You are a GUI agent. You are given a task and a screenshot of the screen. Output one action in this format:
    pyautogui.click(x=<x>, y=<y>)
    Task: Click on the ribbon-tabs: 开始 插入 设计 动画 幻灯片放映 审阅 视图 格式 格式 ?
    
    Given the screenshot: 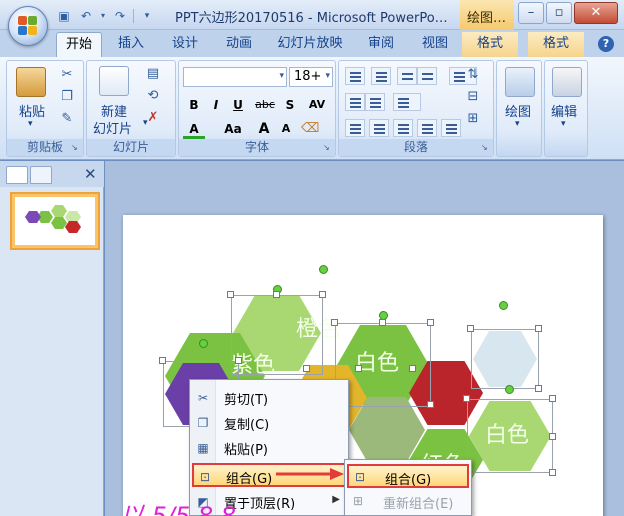 What is the action you would take?
    pyautogui.click(x=312, y=43)
    